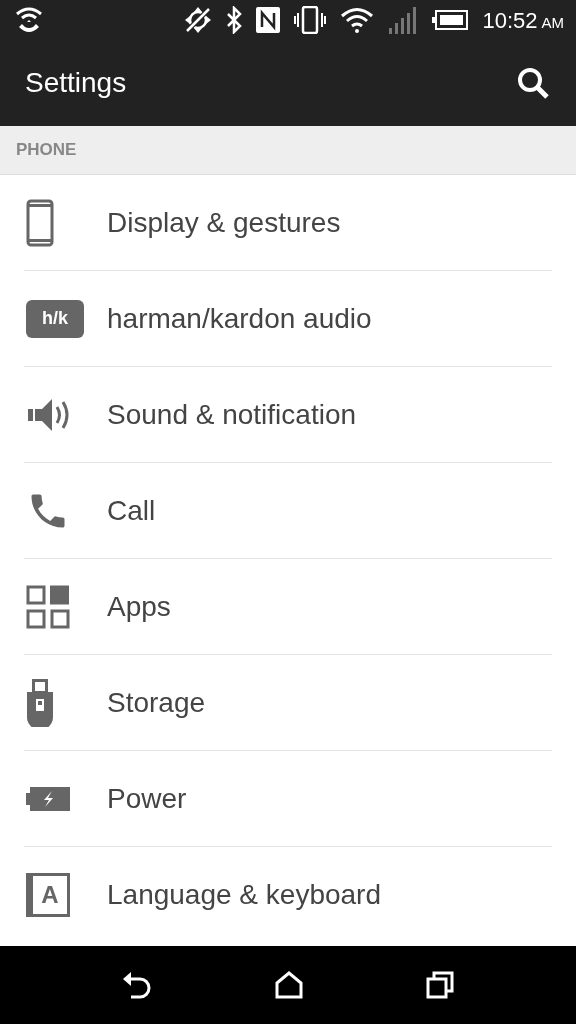 This screenshot has height=1024, width=576. Describe the element at coordinates (147, 798) in the screenshot. I see `item-label: Power` at that location.